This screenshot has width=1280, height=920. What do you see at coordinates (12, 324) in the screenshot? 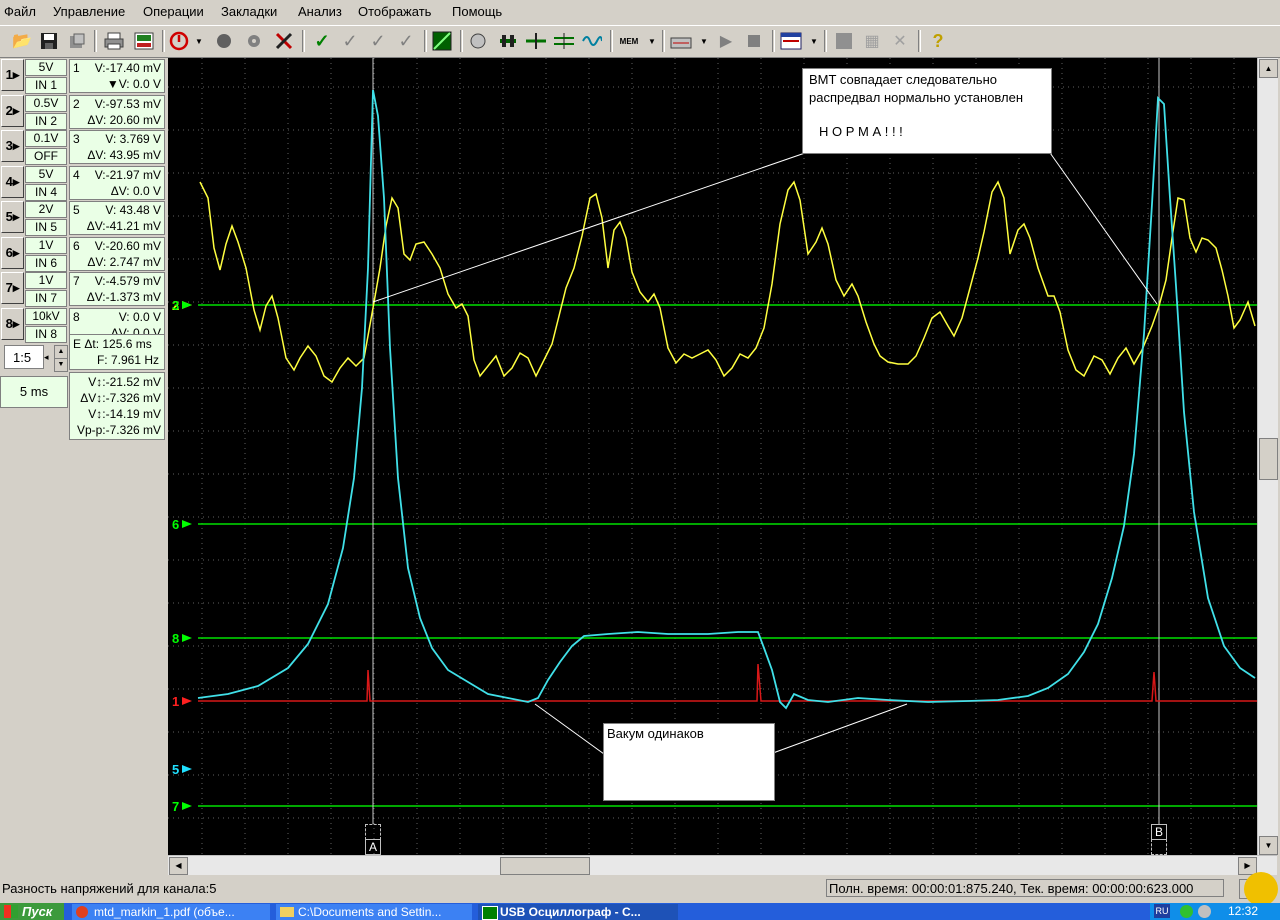
I see `channel-button-8: 8▸` at bounding box center [12, 324].